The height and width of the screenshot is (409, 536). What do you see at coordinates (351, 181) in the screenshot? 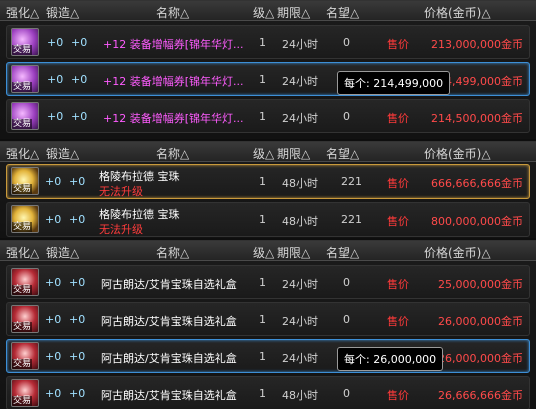
I see `fame-value: 221` at bounding box center [351, 181].